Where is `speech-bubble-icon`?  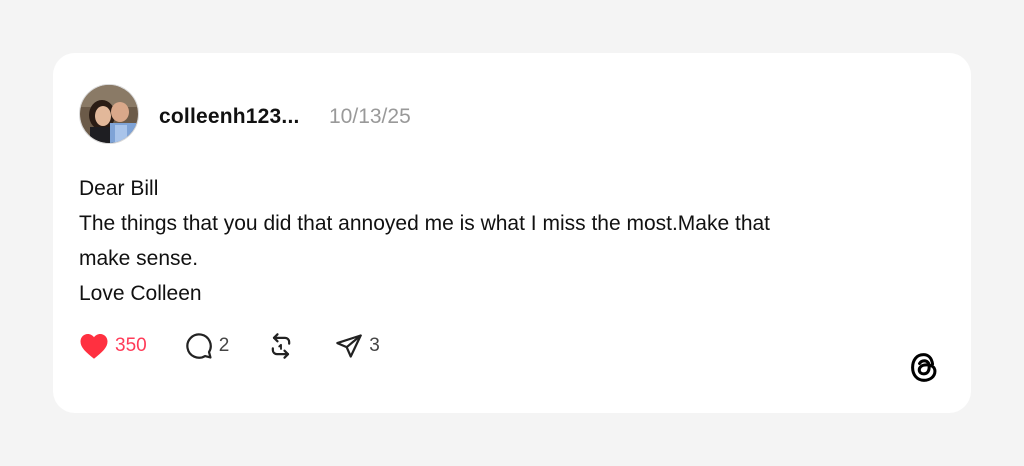
speech-bubble-icon is located at coordinates (198, 346).